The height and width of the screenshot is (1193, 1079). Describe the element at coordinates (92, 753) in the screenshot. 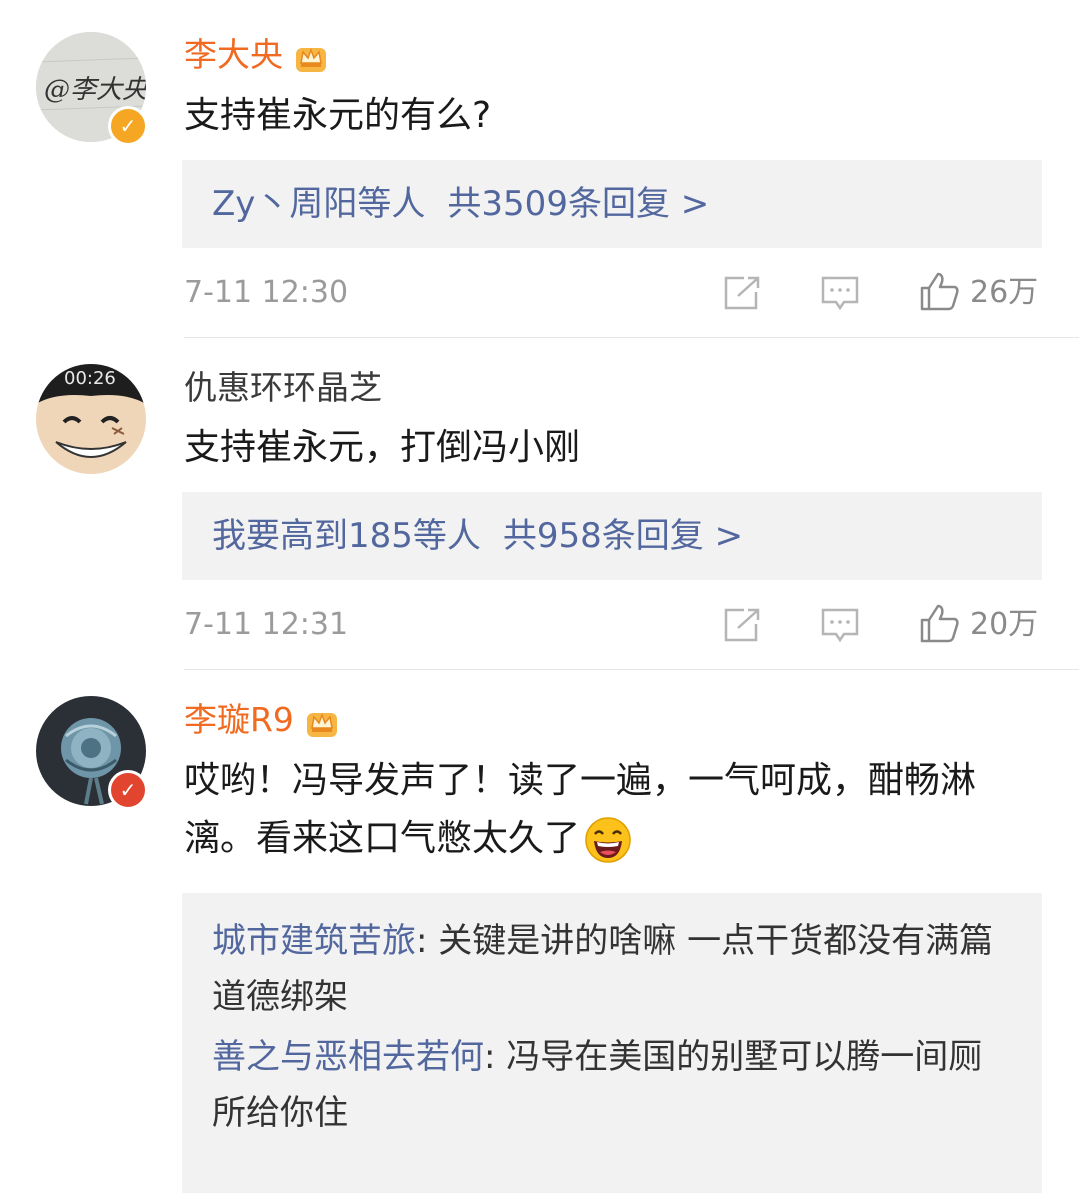

I see `avatar: ✓` at that location.